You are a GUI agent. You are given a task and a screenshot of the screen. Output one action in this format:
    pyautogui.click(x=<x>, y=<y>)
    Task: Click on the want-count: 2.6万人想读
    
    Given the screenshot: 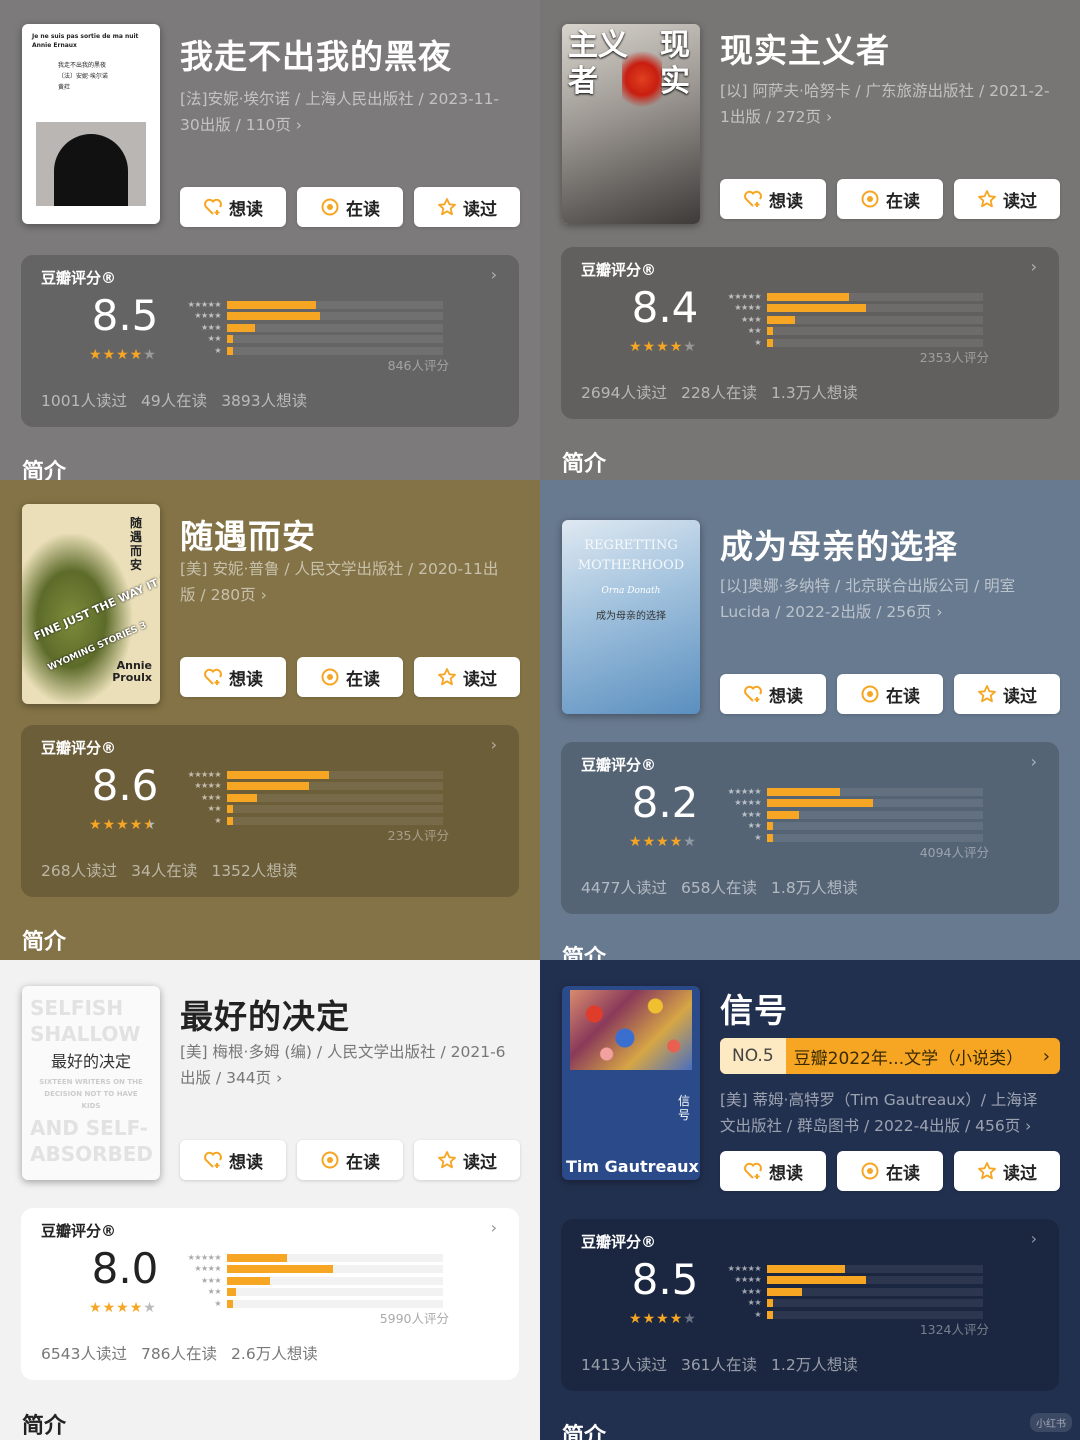 What is the action you would take?
    pyautogui.click(x=274, y=1353)
    